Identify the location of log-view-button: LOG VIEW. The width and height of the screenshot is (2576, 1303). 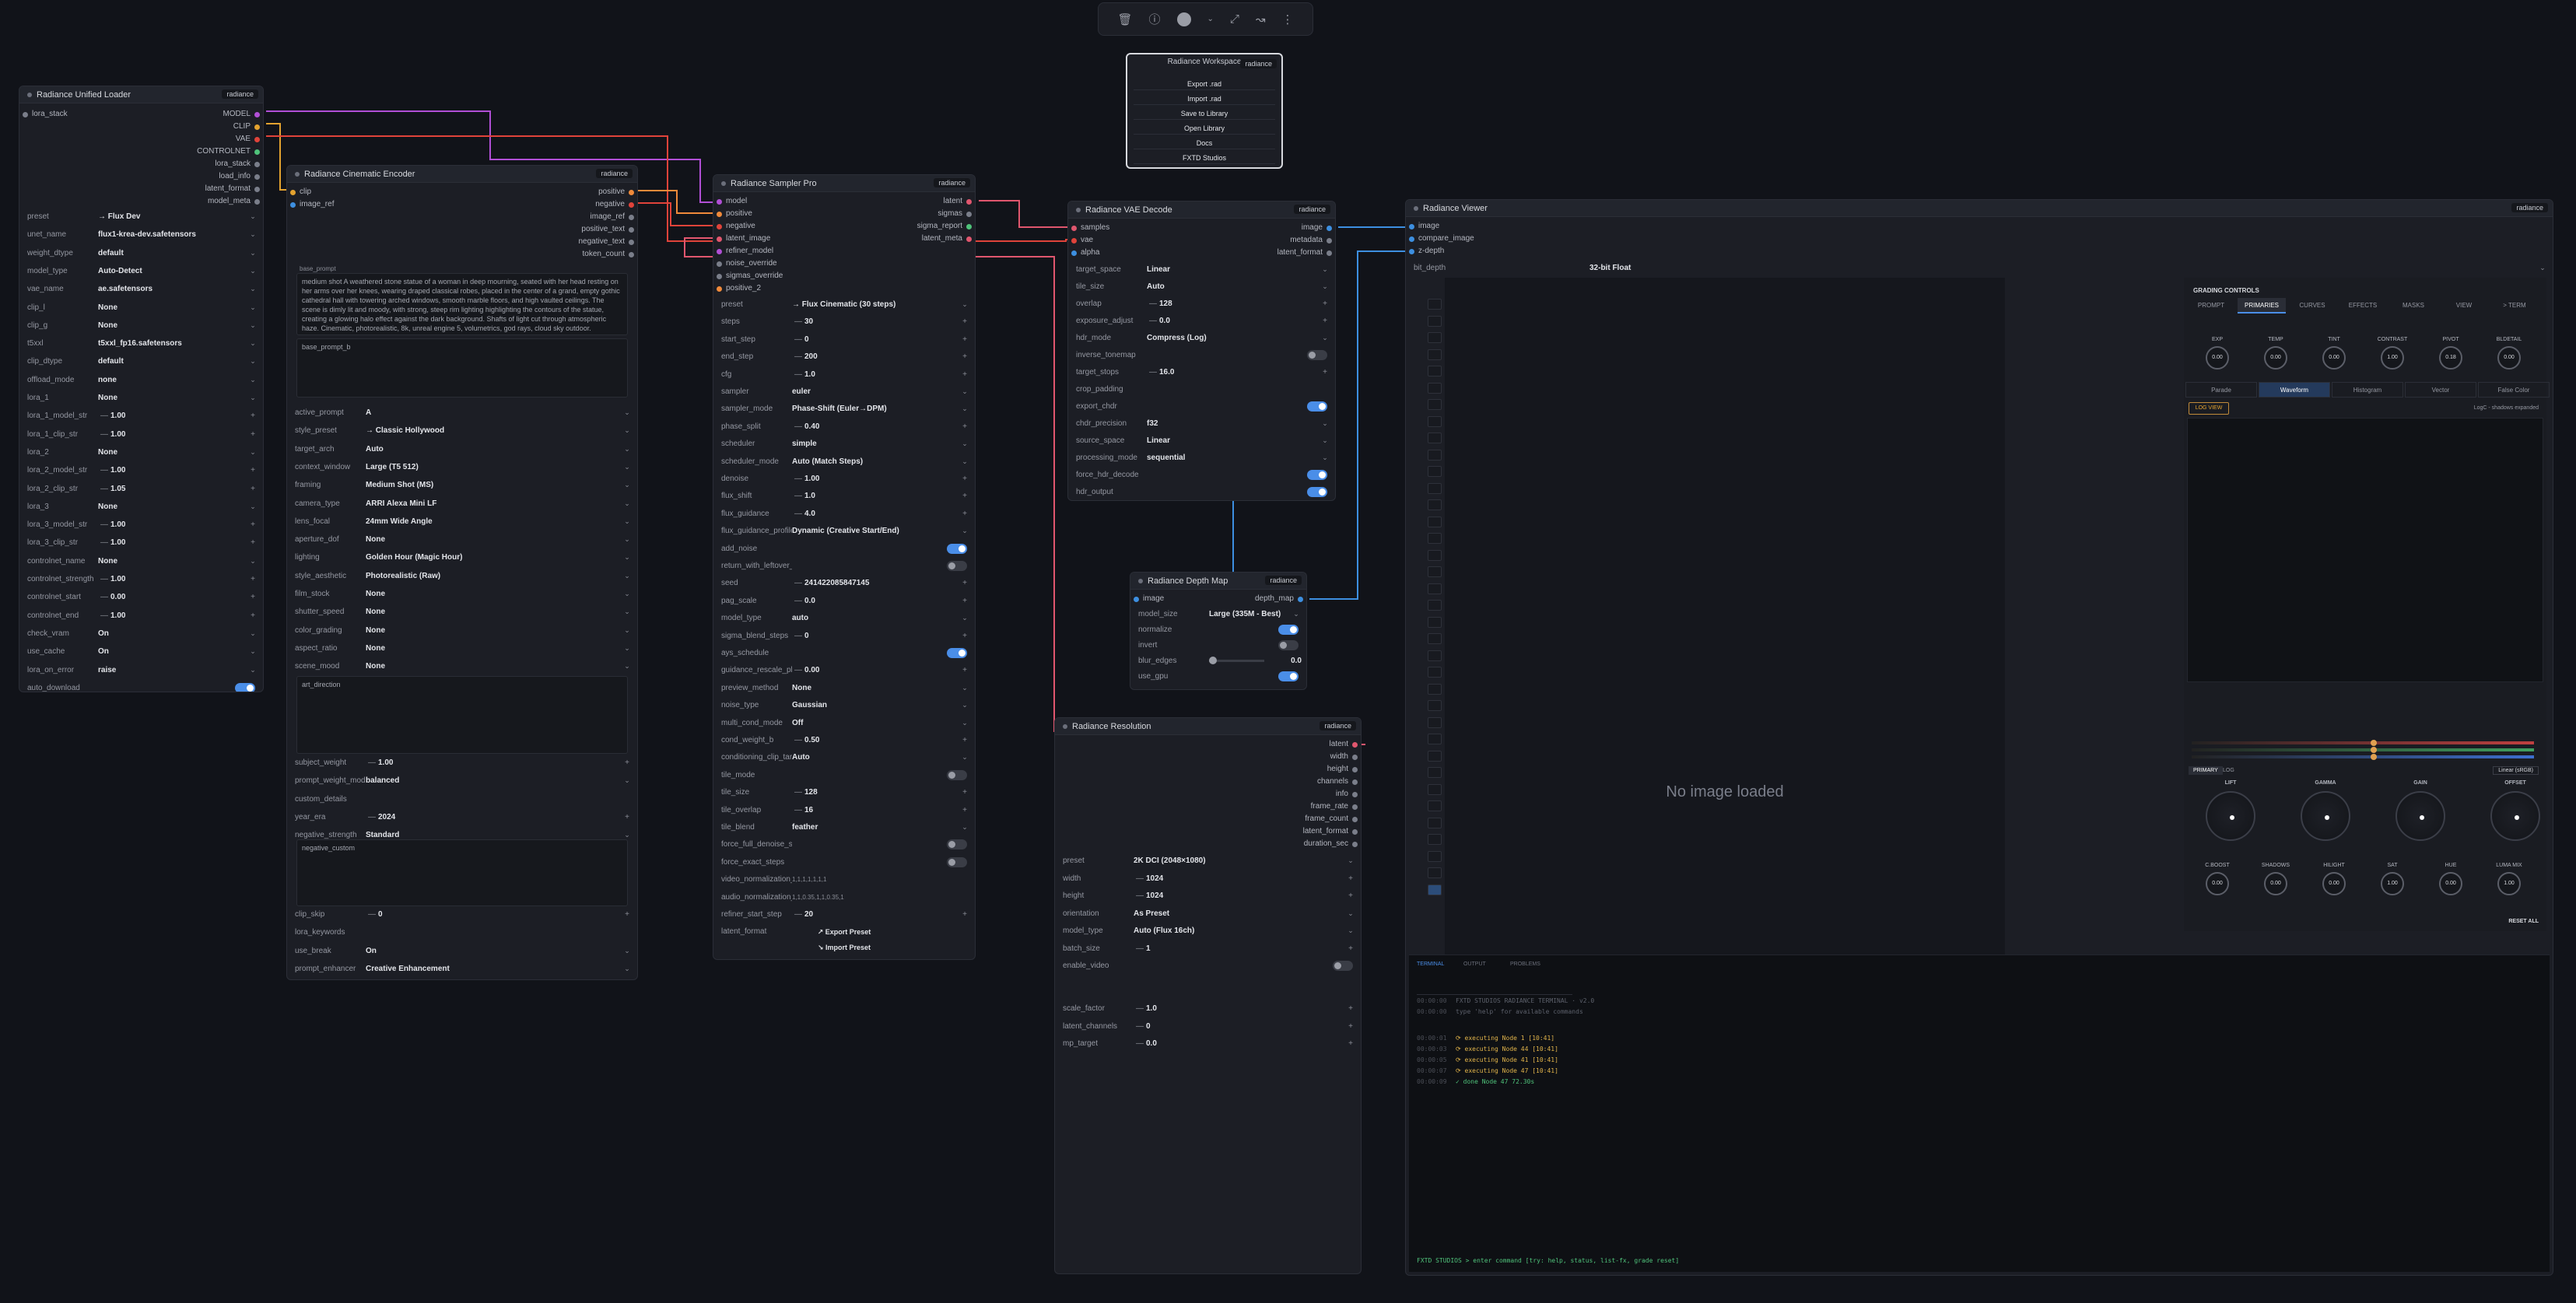
(2209, 409).